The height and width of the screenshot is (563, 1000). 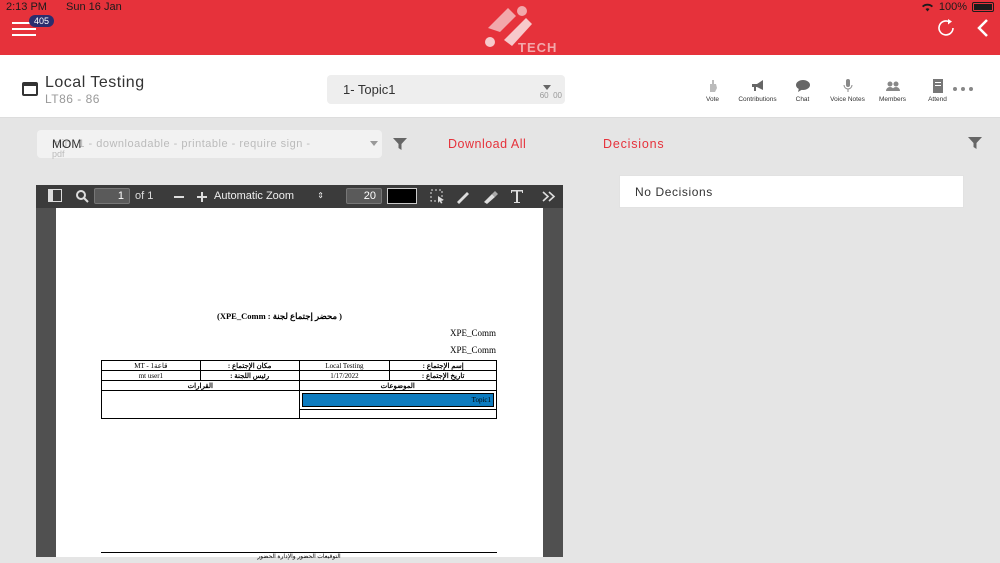 What do you see at coordinates (299, 556) in the screenshot?
I see `signatures-heading: التوقيعات الحضور والإدارة الحضور` at bounding box center [299, 556].